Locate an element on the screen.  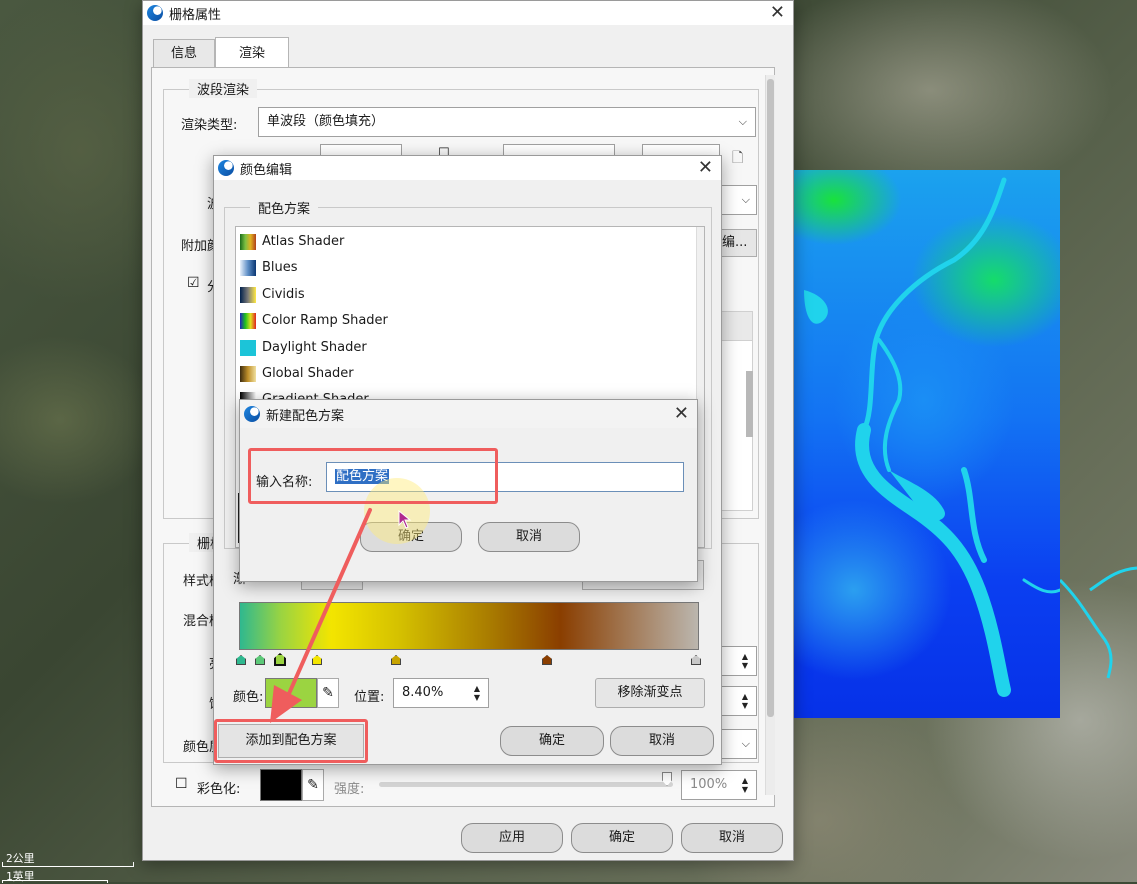
dem-raster-layer is located at coordinates (928, 444).